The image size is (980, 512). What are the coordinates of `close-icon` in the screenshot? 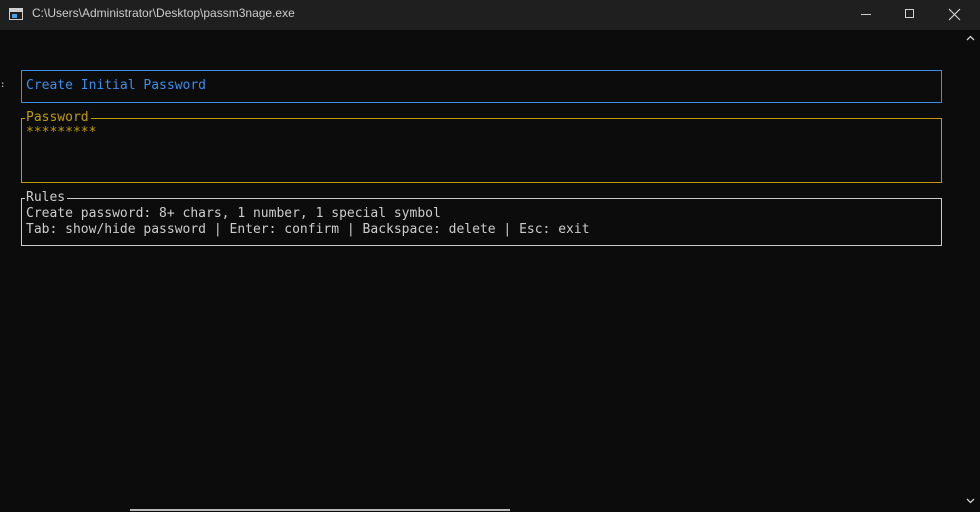 It's located at (954, 14).